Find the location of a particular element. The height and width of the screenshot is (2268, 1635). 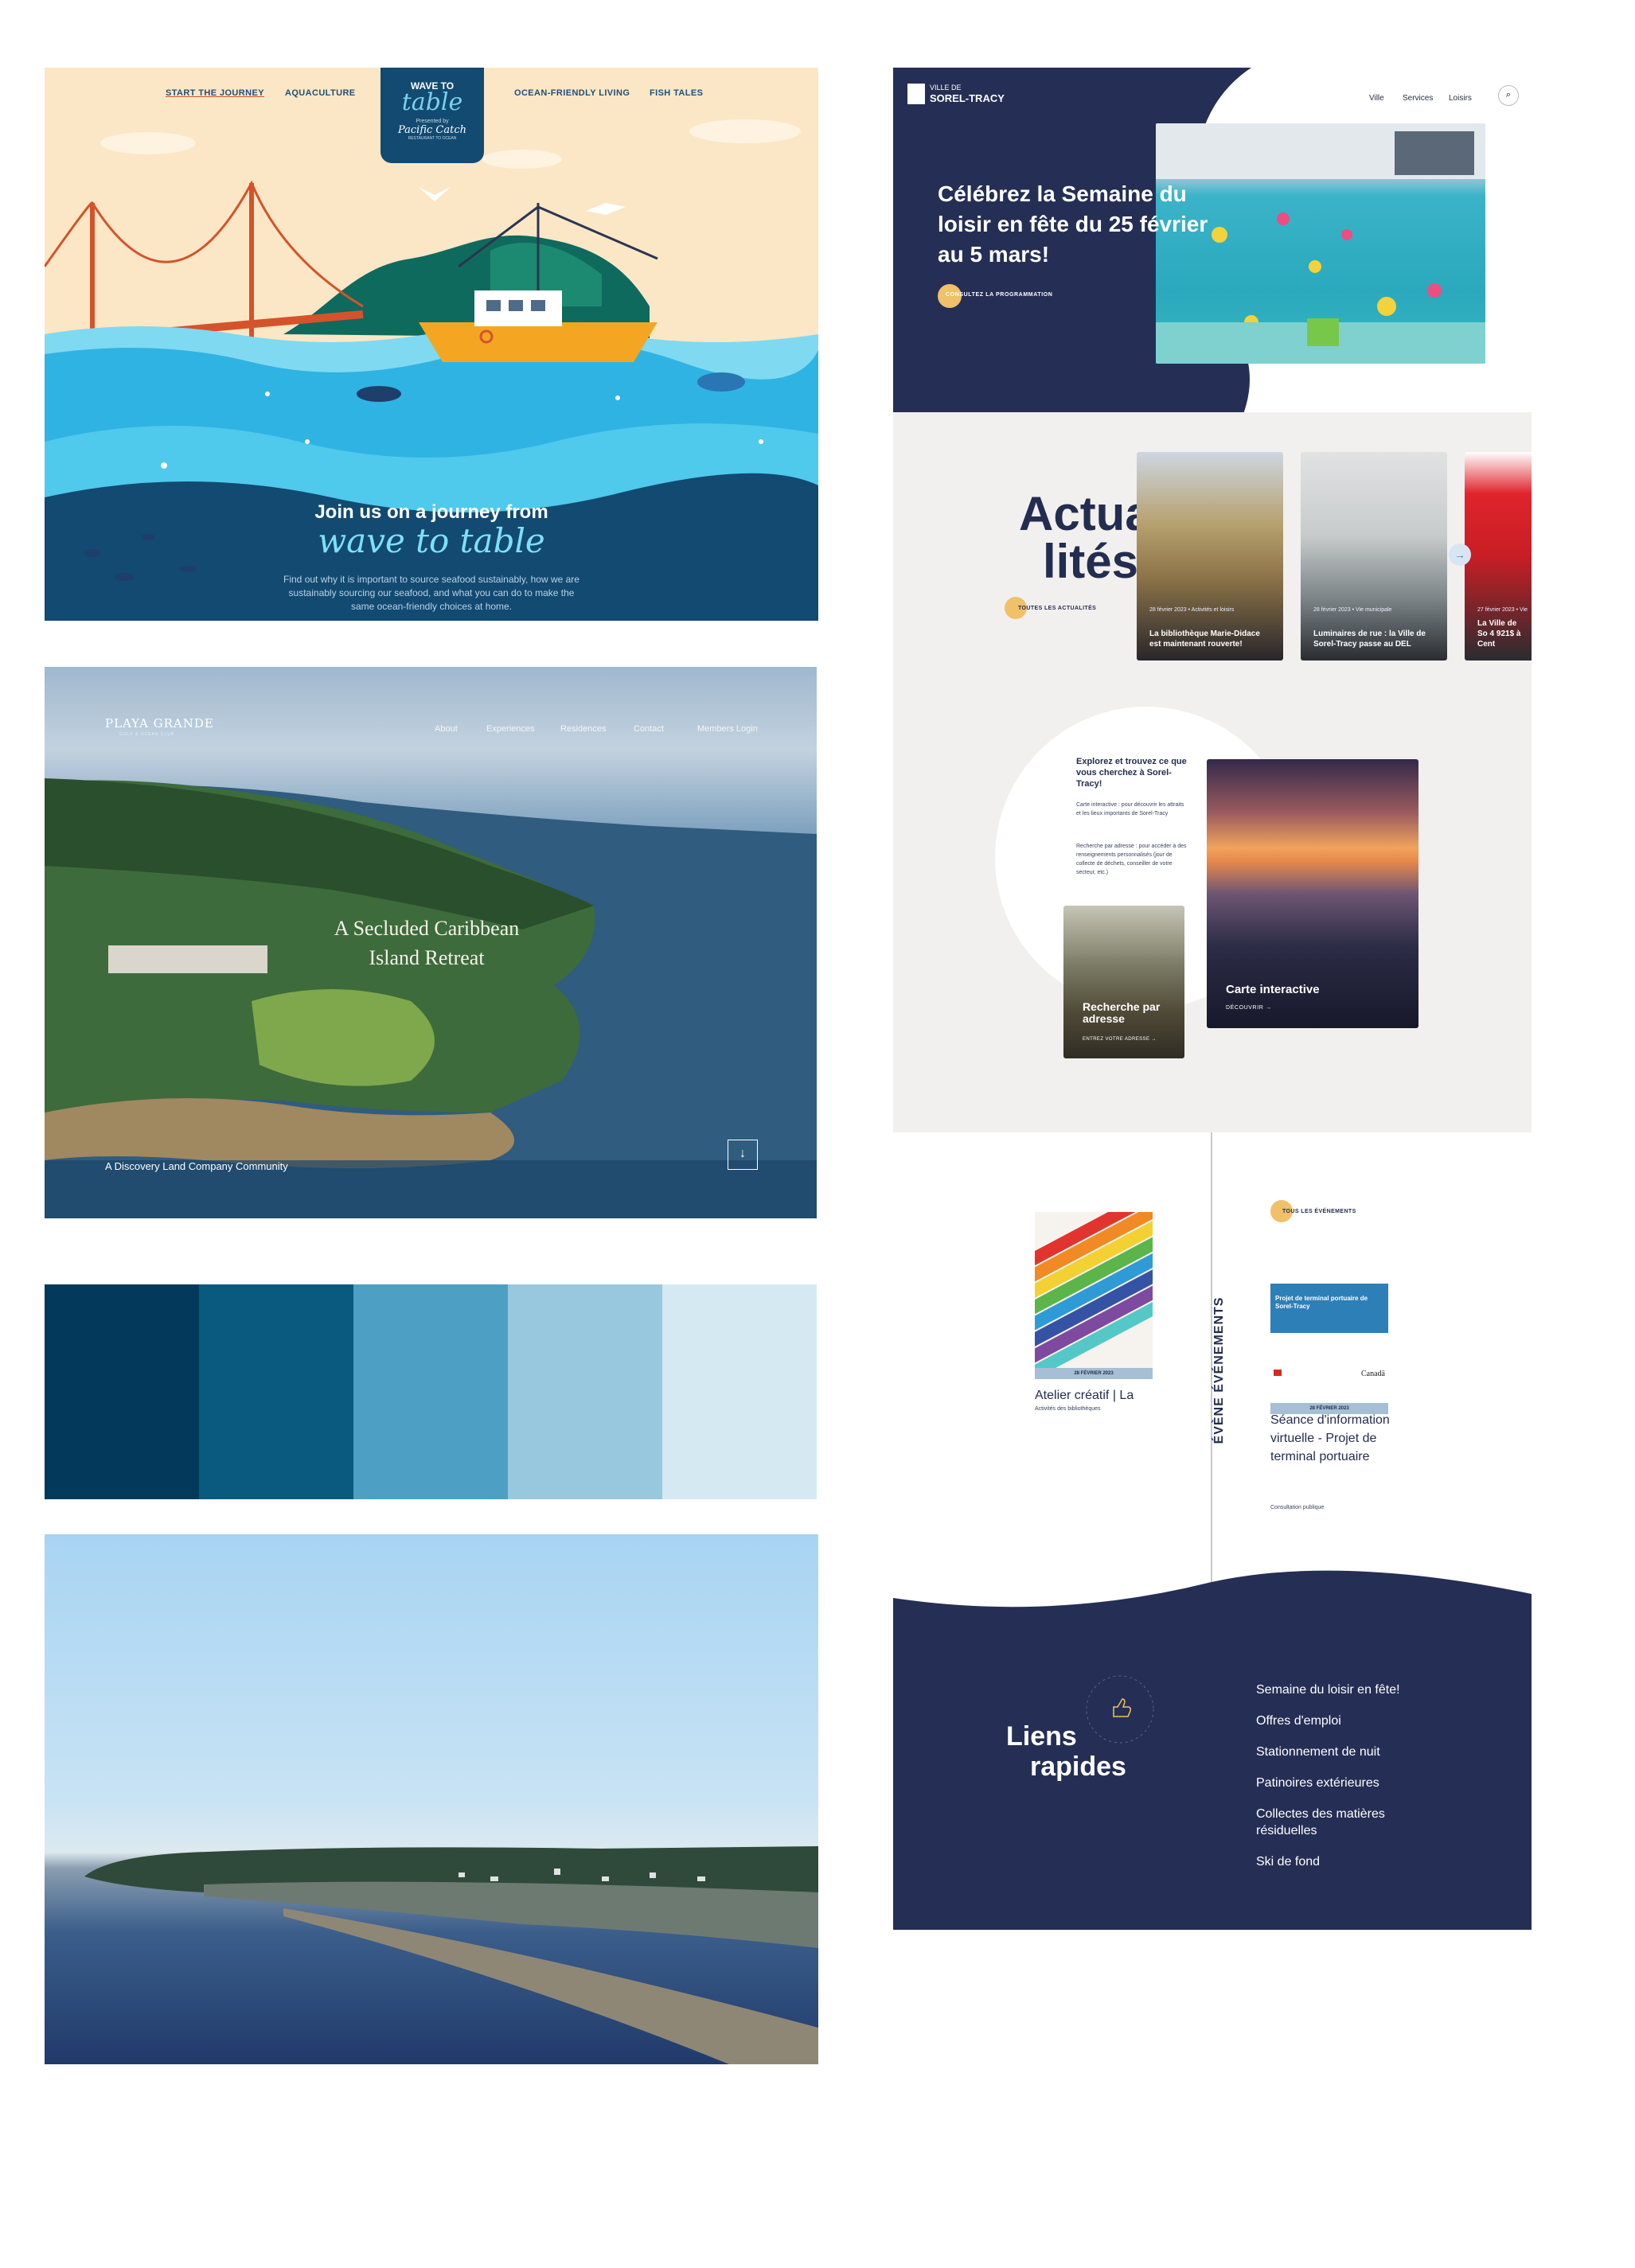

hero-title: Join us on a journey from is located at coordinates (431, 512).